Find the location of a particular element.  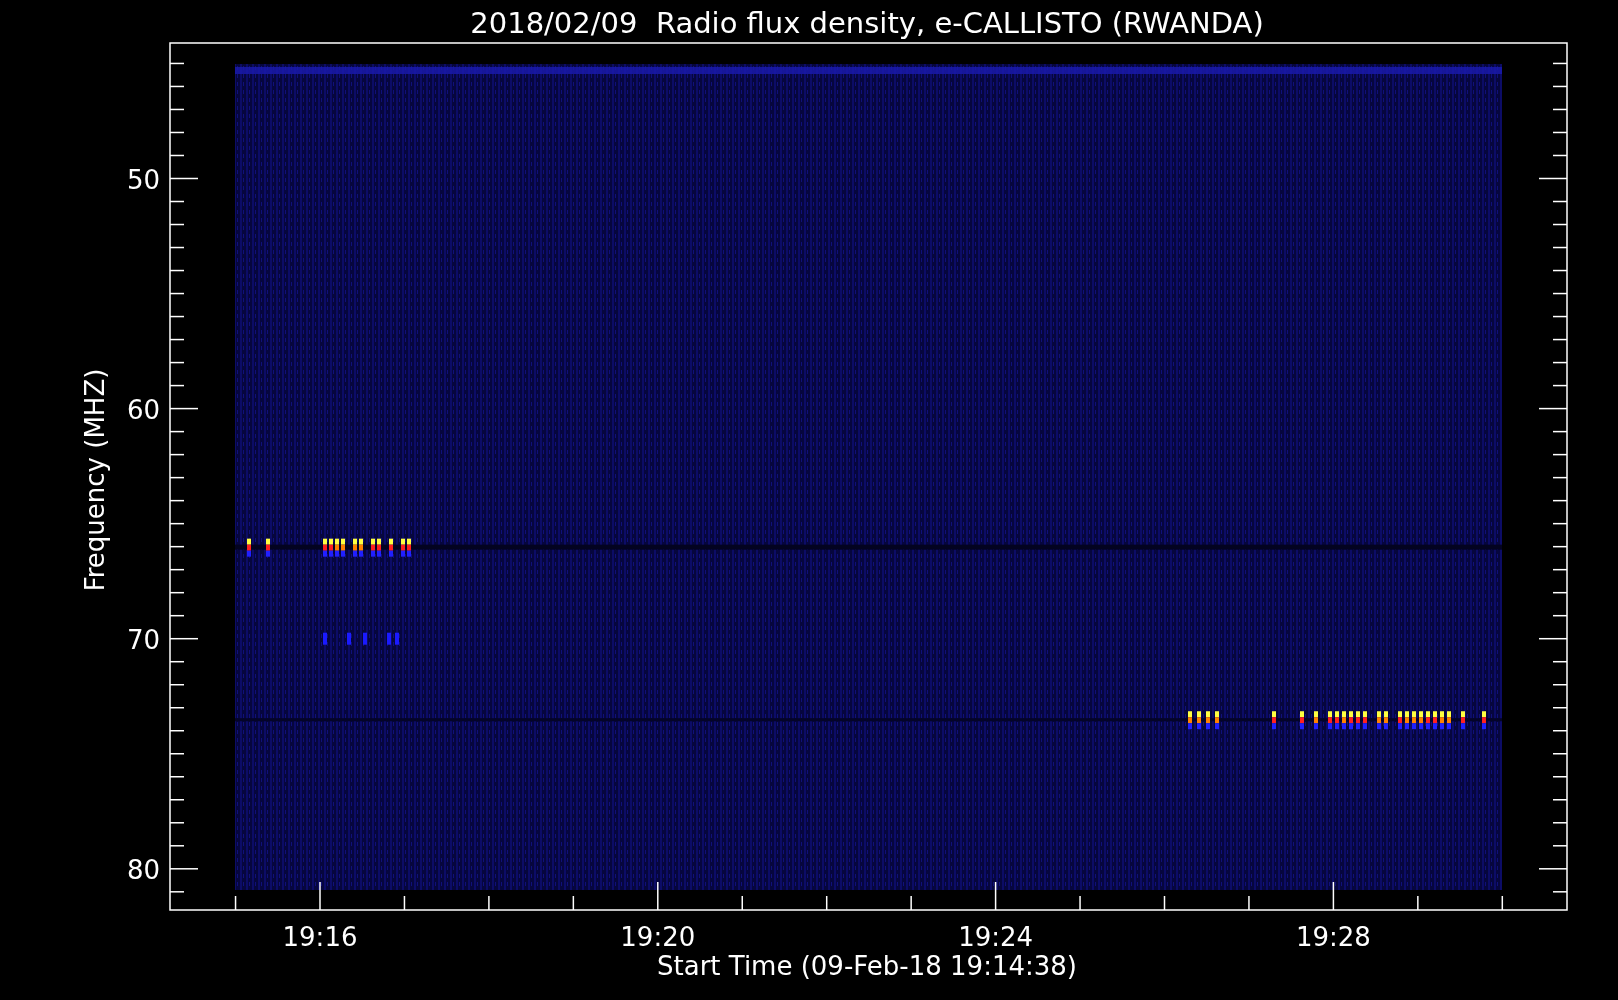

y-tick-label: 70 is located at coordinates (143, 639).